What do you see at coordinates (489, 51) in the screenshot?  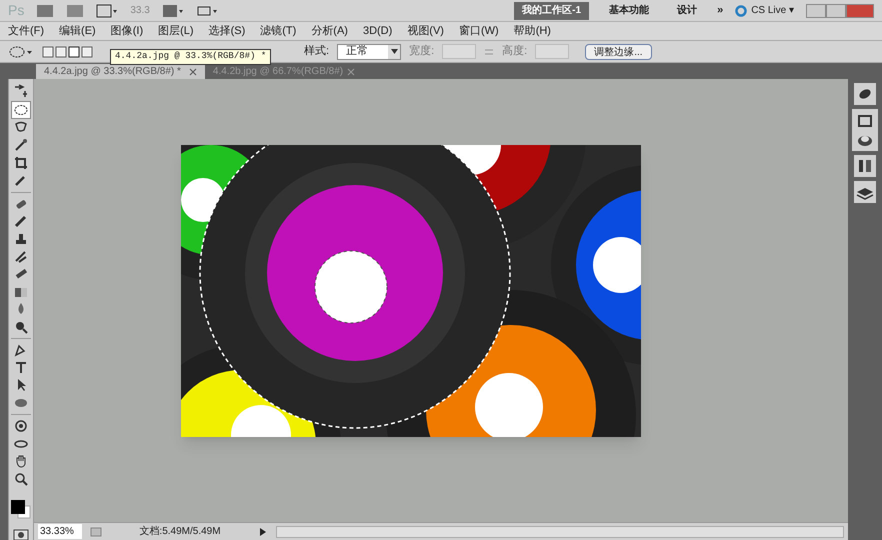 I see `swap-icon` at bounding box center [489, 51].